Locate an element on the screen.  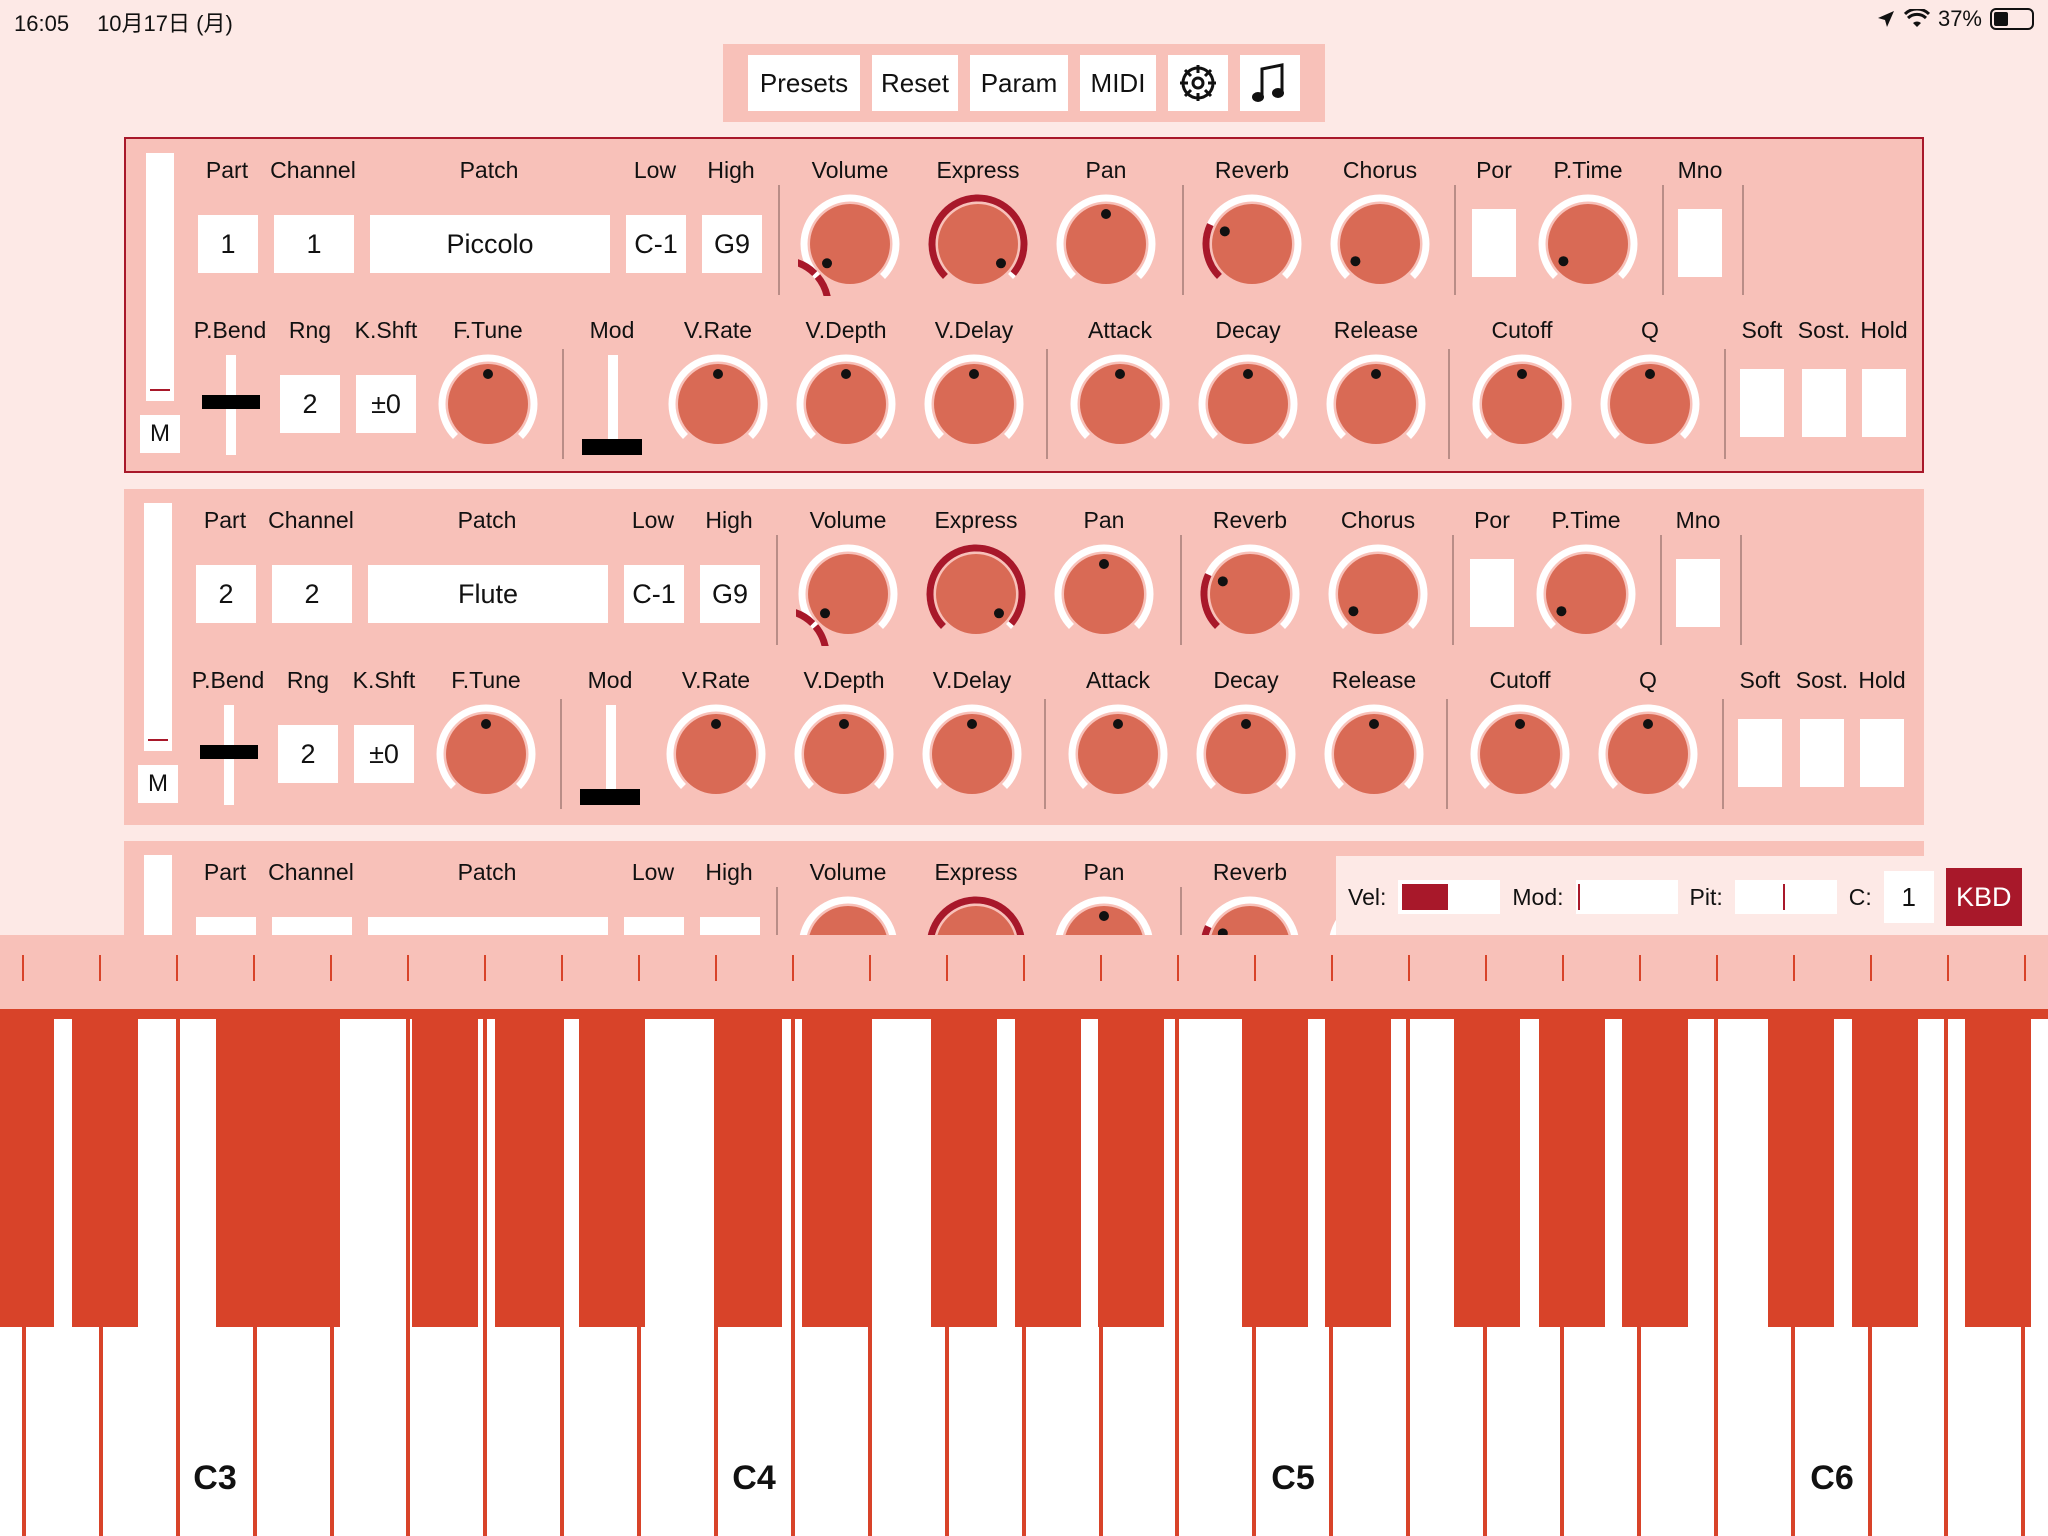
music-button is located at coordinates (1270, 83).